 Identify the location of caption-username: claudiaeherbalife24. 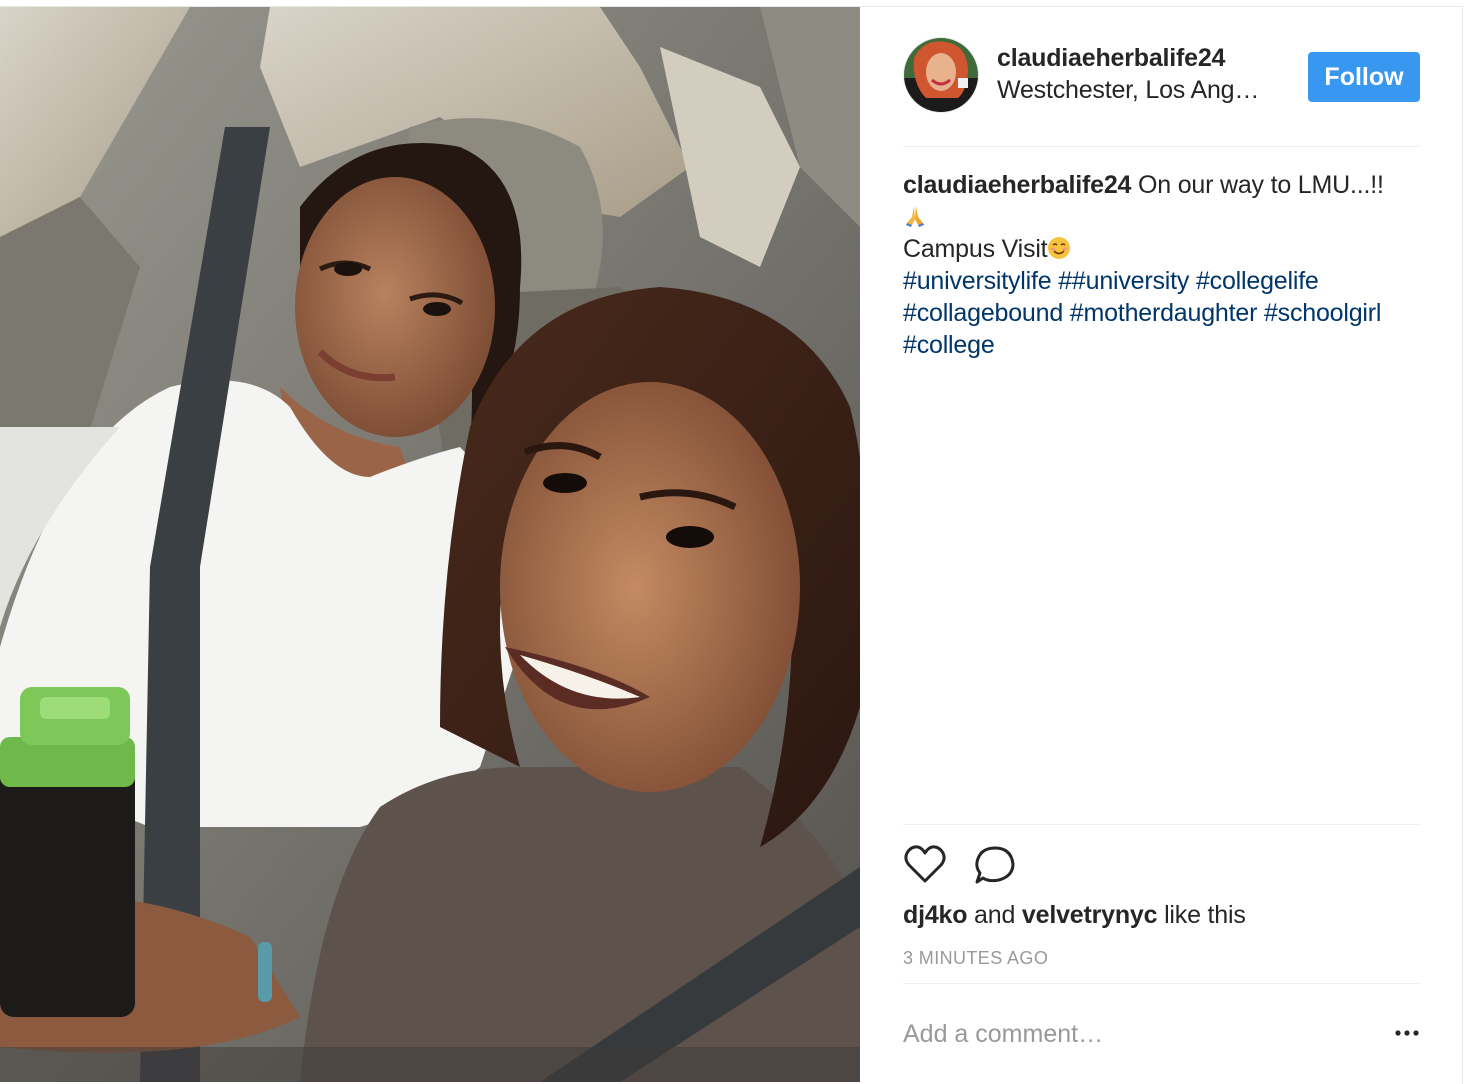
(1017, 185).